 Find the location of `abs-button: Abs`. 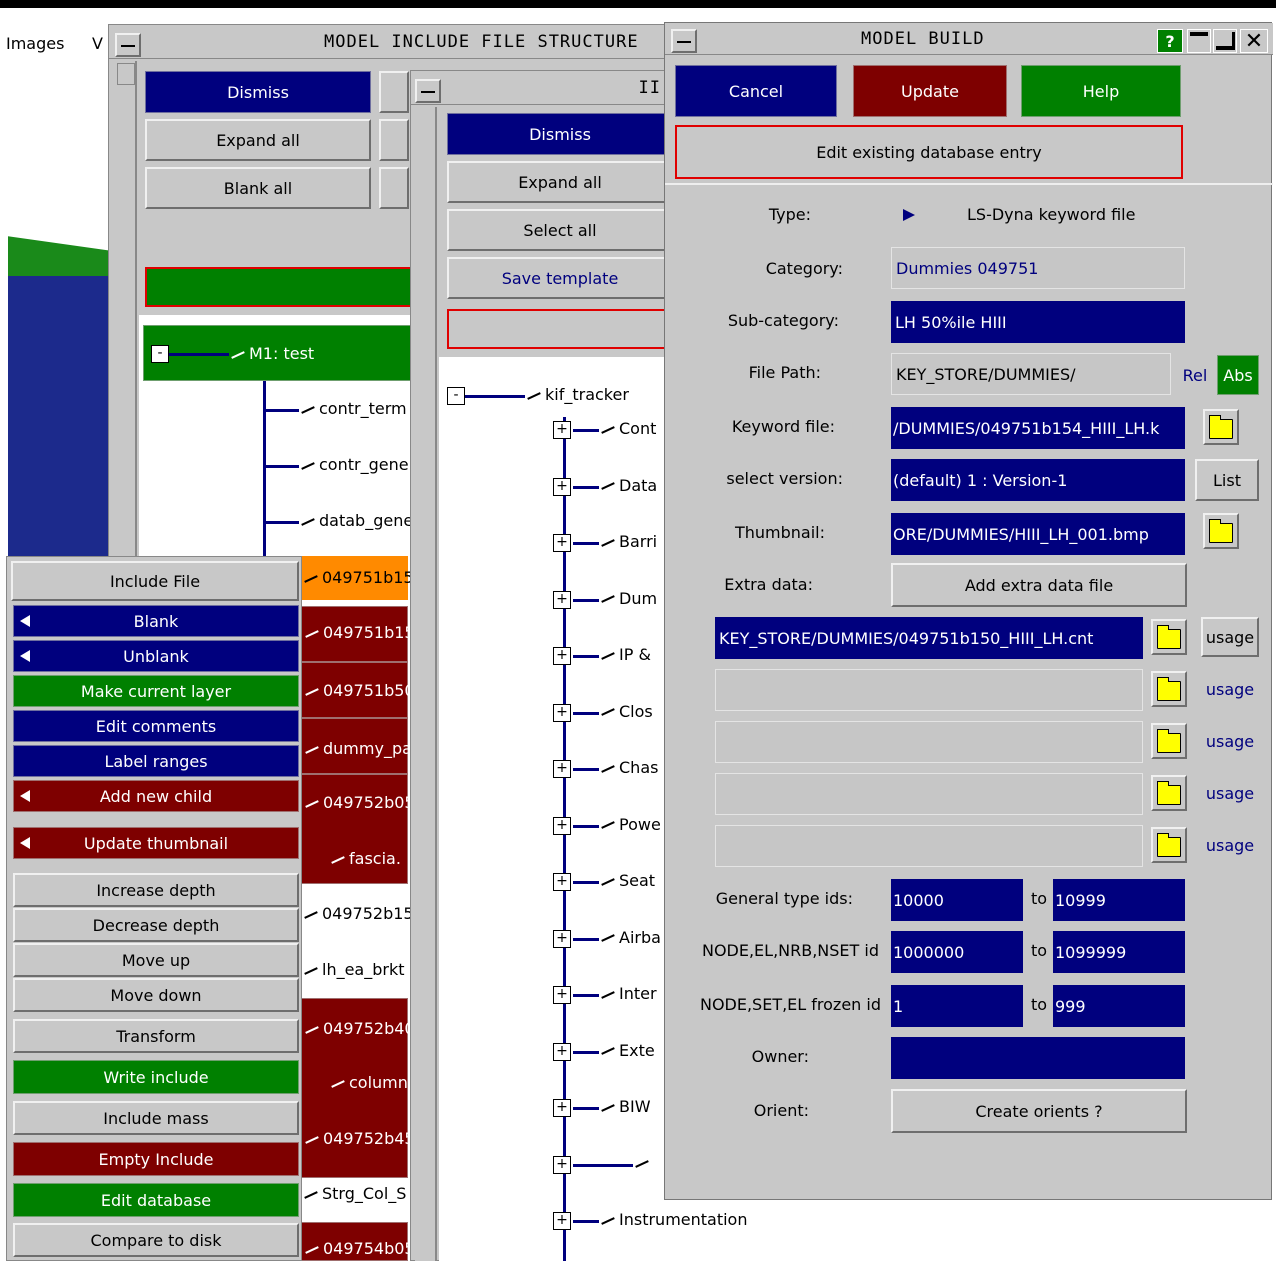

abs-button: Abs is located at coordinates (1238, 375).